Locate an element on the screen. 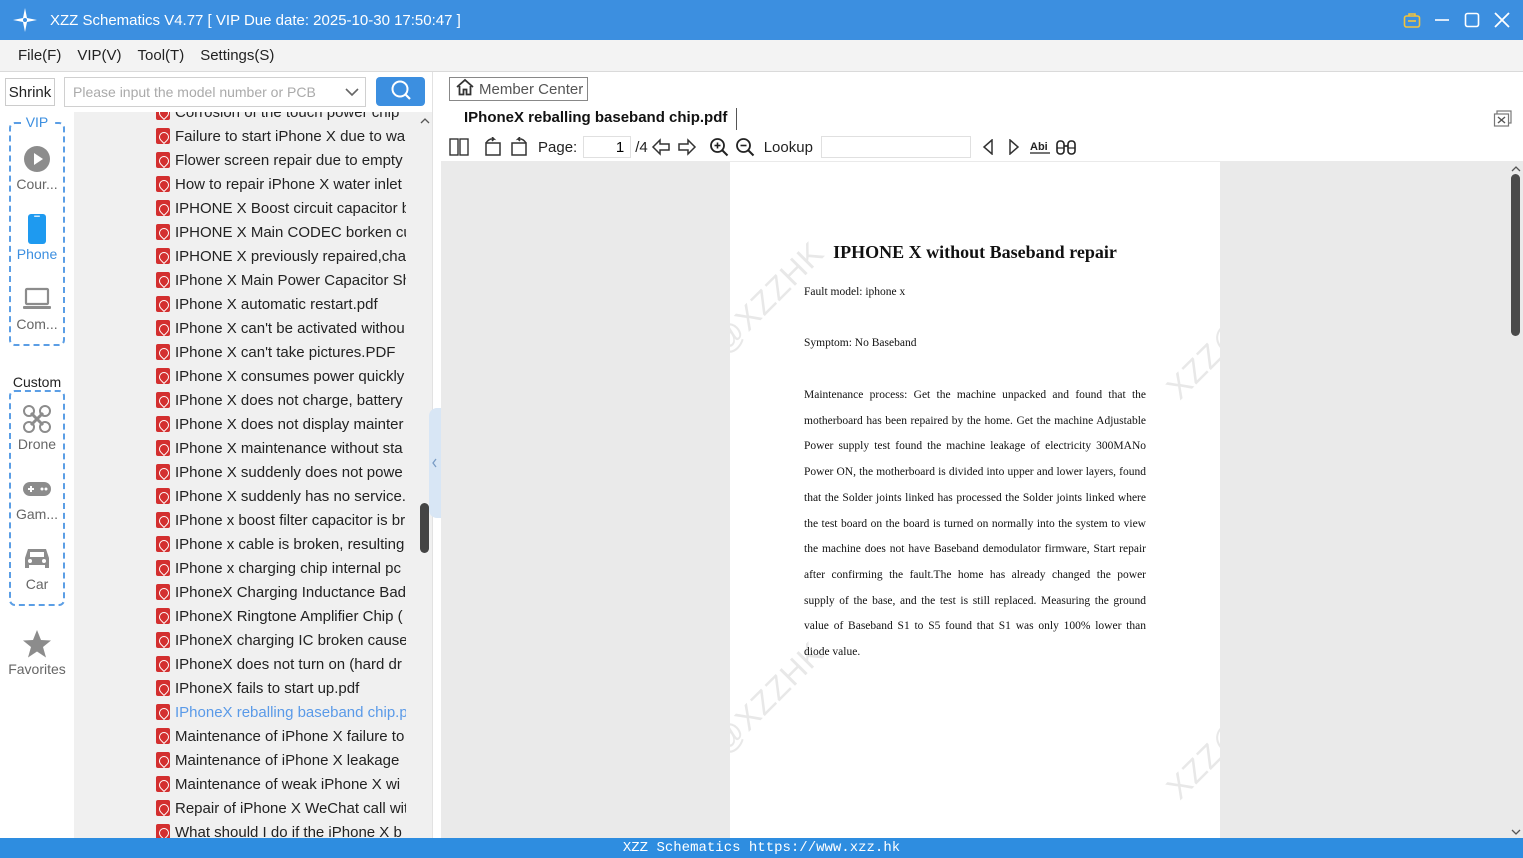 This screenshot has height=858, width=1523. rail-item-label: Favorites is located at coordinates (37, 669).